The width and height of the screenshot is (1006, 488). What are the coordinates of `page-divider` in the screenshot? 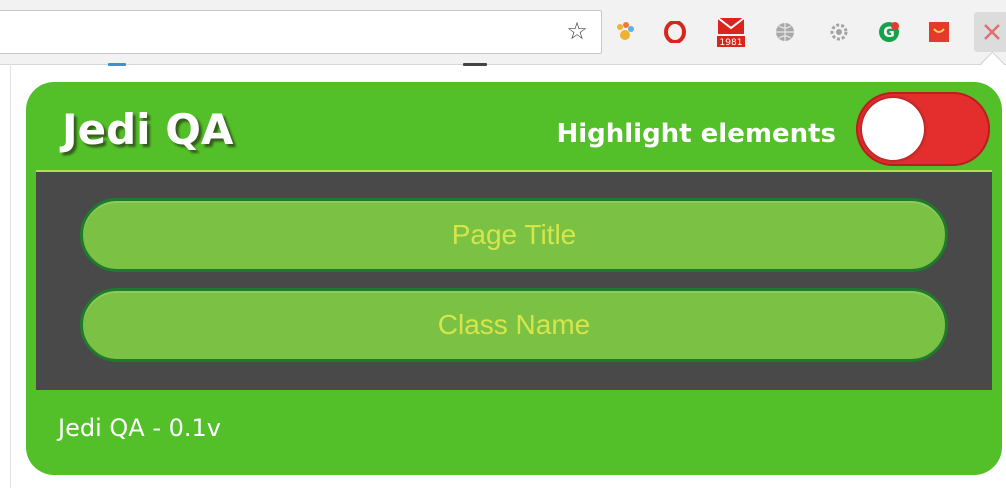 It's located at (10, 276).